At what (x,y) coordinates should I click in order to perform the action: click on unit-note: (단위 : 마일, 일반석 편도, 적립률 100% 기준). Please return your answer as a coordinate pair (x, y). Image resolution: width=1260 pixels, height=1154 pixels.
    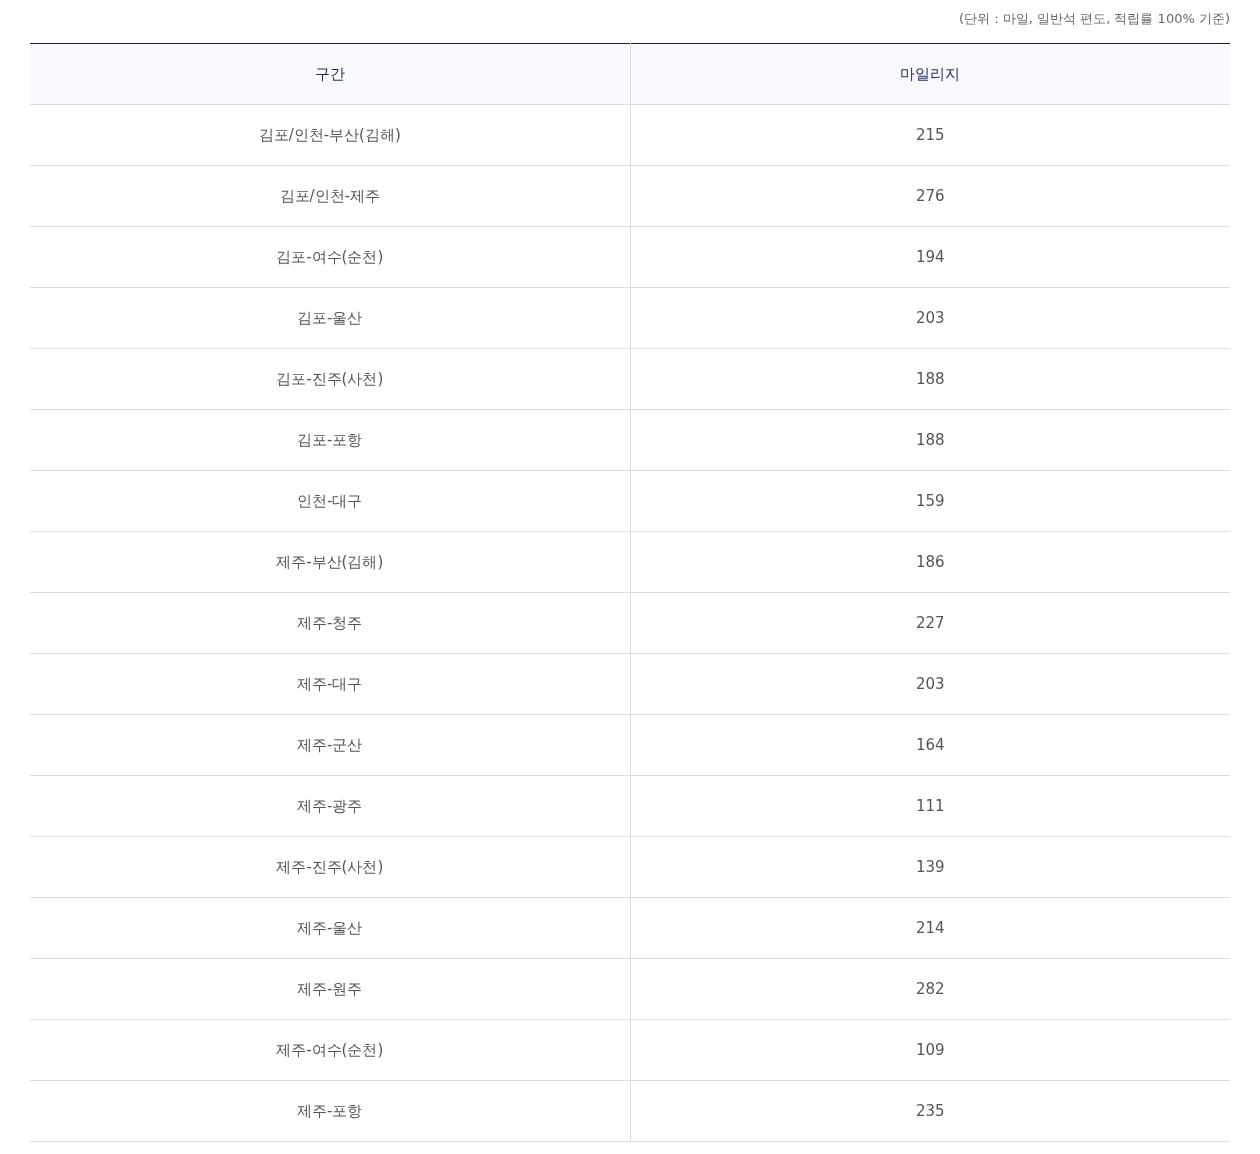
    Looking at the image, I should click on (1094, 19).